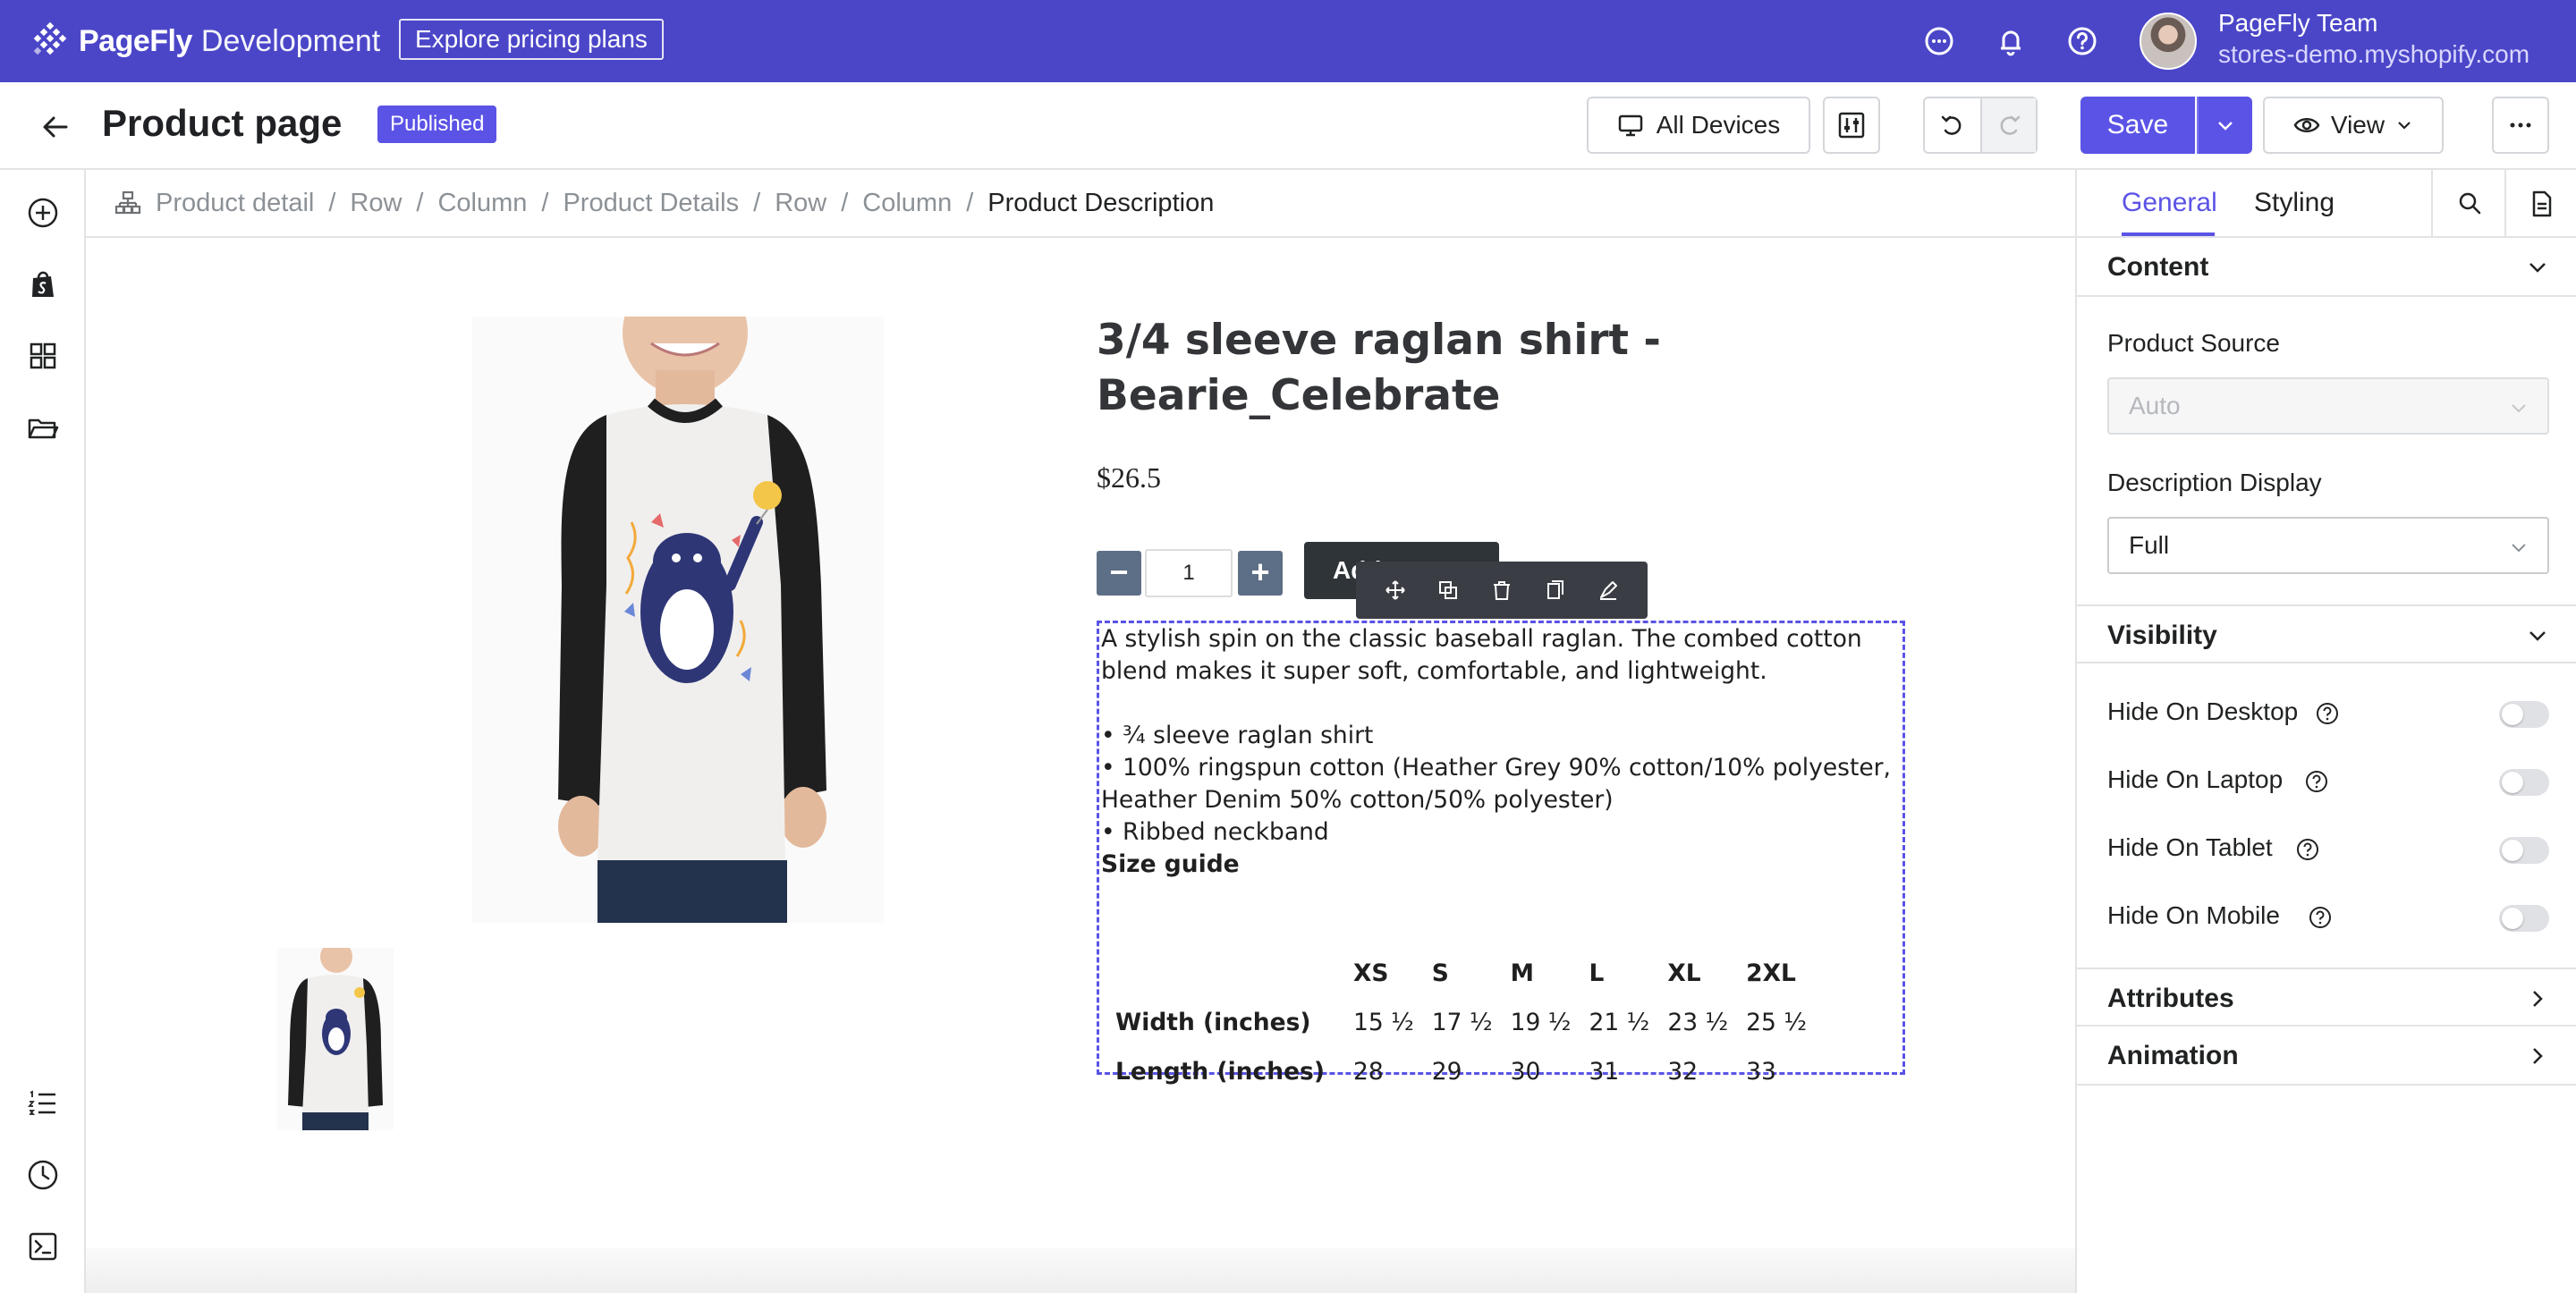 The width and height of the screenshot is (2576, 1293). What do you see at coordinates (1683, 1072) in the screenshot?
I see `table-cell: 32` at bounding box center [1683, 1072].